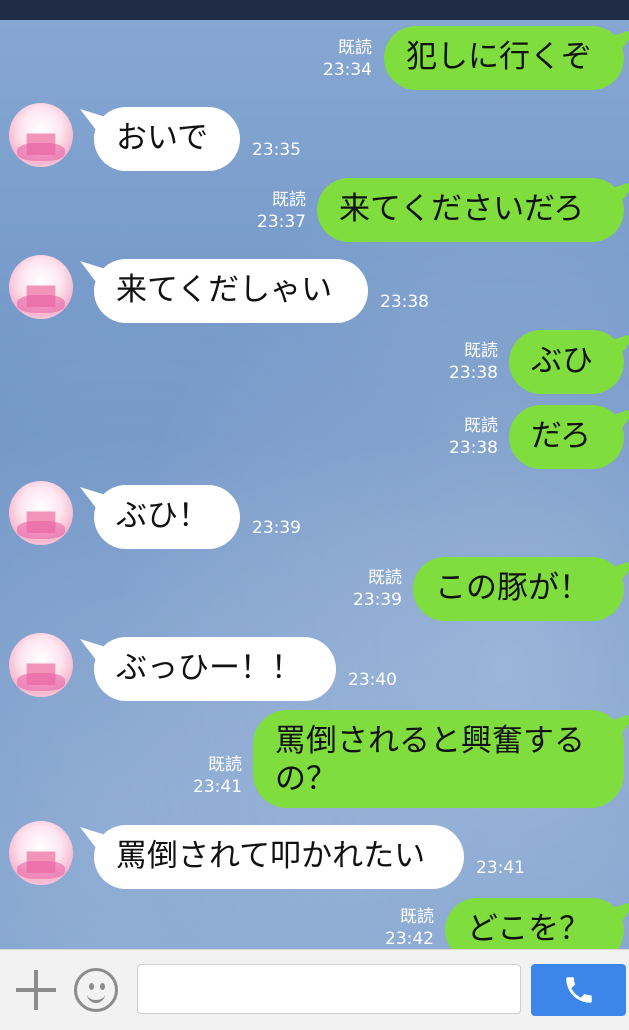 Image resolution: width=629 pixels, height=1030 pixels. I want to click on message-bubble-incoming: 罵倒されて叩かれたい, so click(279, 857).